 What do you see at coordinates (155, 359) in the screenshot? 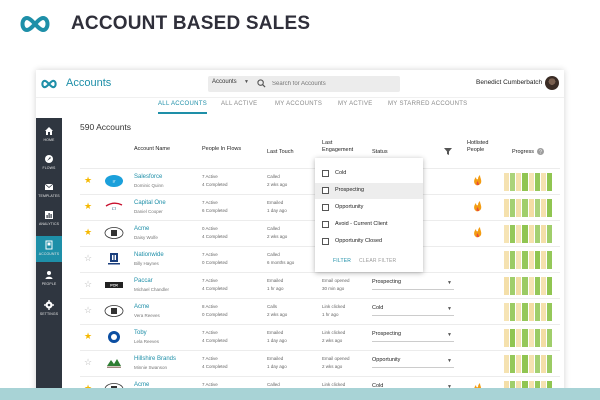
I see `account-name-link: Hillshire Brands` at bounding box center [155, 359].